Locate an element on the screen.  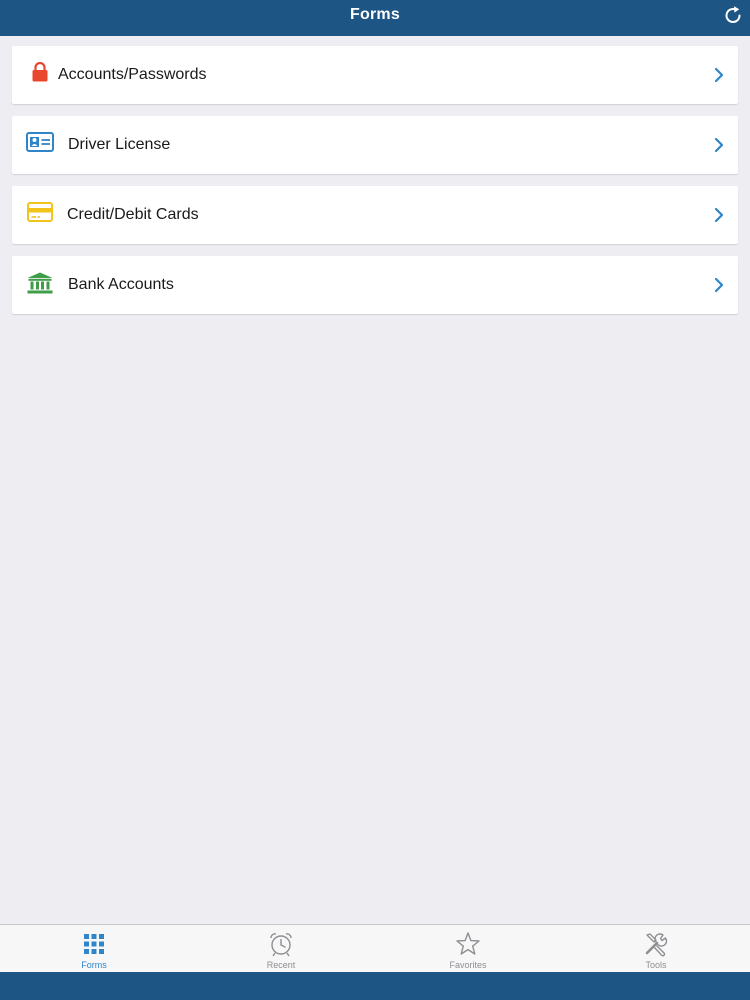
alarm-clock-icon is located at coordinates (281, 944).